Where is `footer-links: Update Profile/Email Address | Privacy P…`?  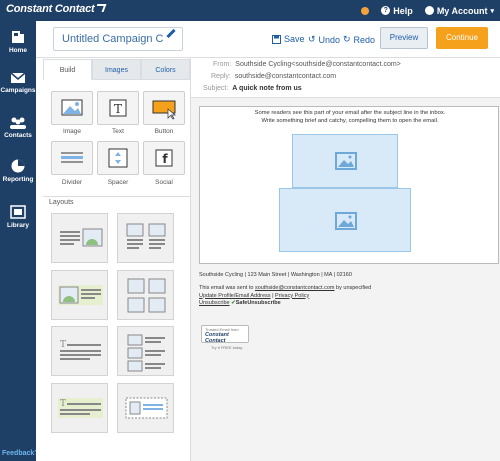 footer-links: Update Profile/Email Address | Privacy P… is located at coordinates (349, 296).